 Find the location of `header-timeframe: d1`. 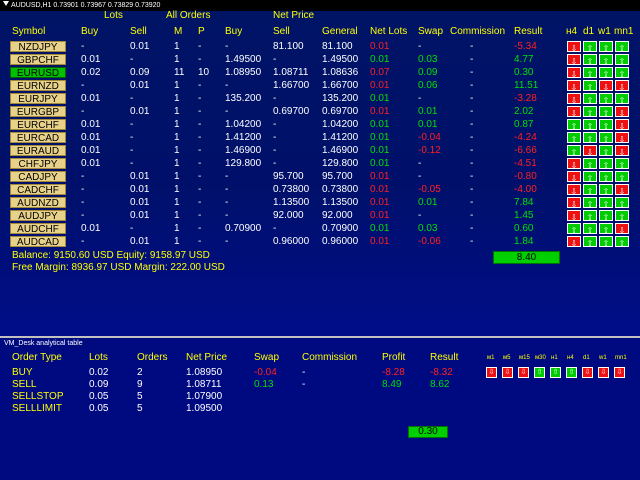

header-timeframe: d1 is located at coordinates (589, 31).